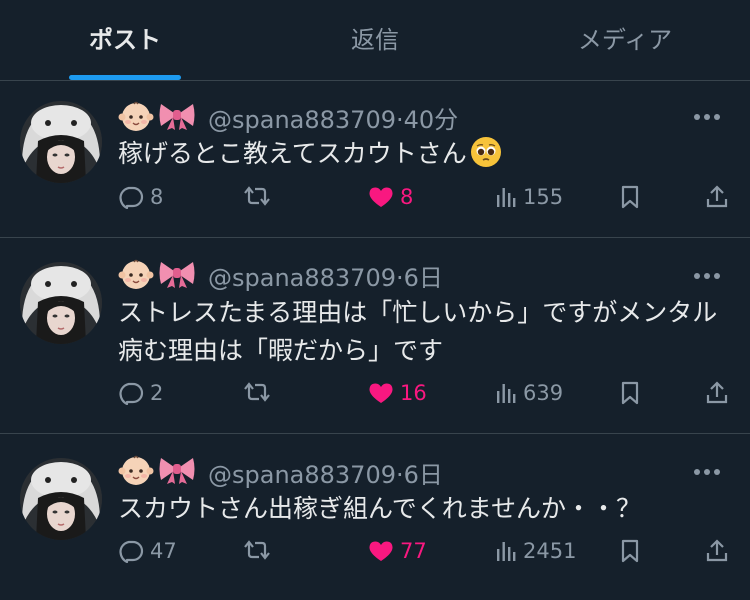  Describe the element at coordinates (397, 393) in the screenshot. I see `like-button: 16` at that location.